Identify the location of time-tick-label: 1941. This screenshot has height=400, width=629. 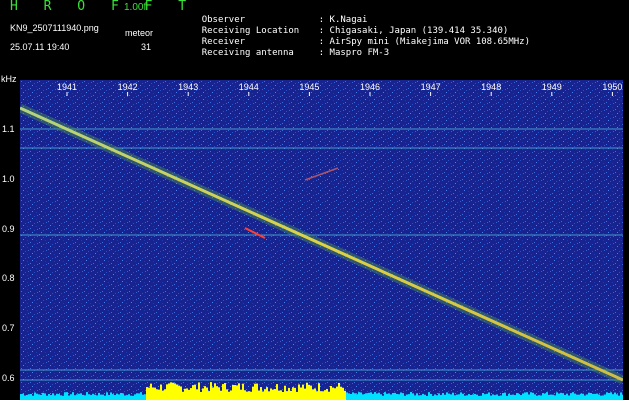
(67, 87).